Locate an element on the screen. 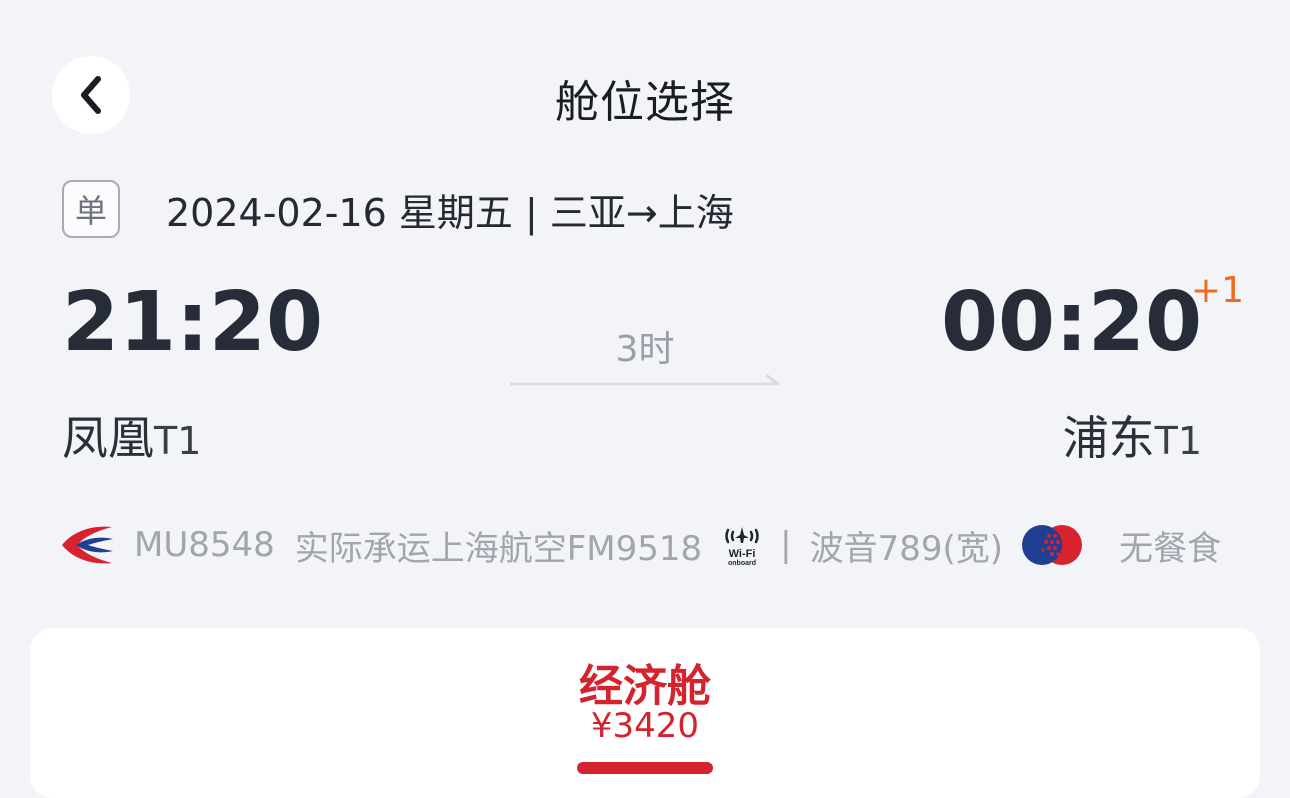 The height and width of the screenshot is (798, 1290). trip-type-badge: 单 is located at coordinates (91, 209).